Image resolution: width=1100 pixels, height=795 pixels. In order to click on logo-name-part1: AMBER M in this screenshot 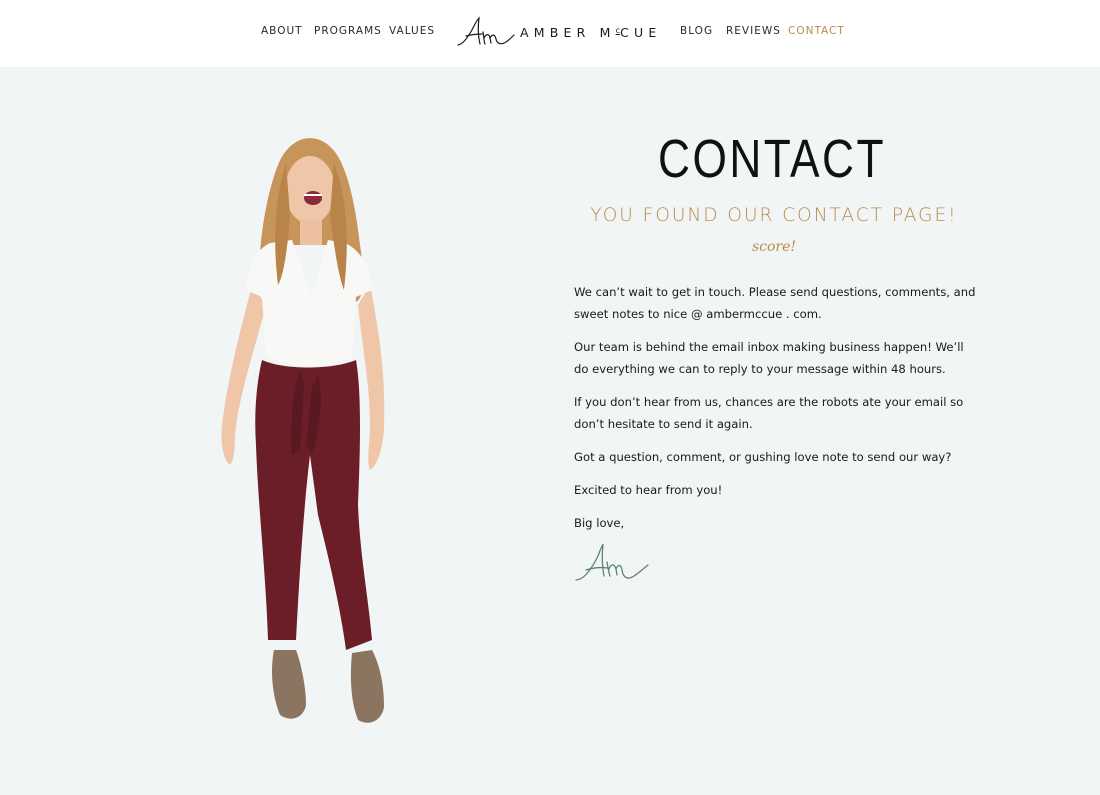, I will do `click(568, 32)`.